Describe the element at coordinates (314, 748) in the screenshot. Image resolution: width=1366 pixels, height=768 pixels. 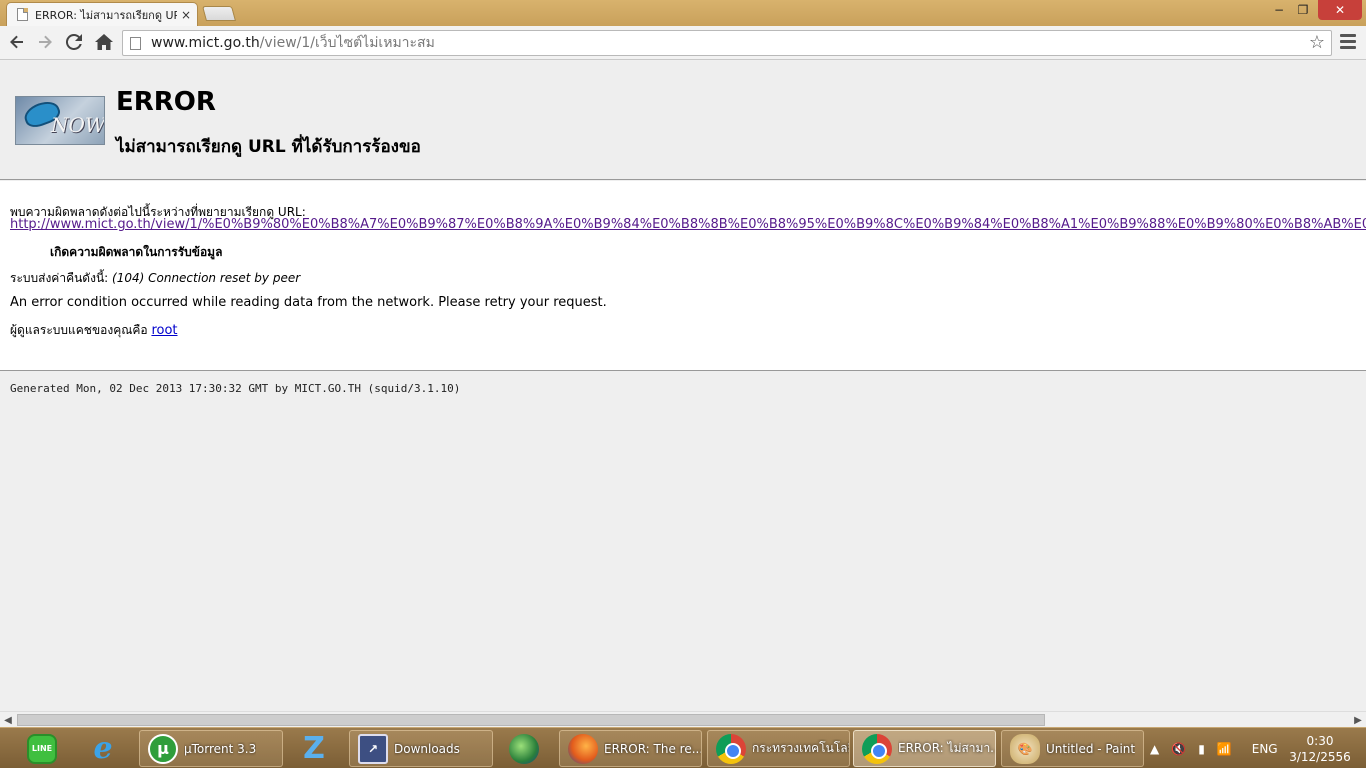
I see `z-app-icon: Z` at that location.